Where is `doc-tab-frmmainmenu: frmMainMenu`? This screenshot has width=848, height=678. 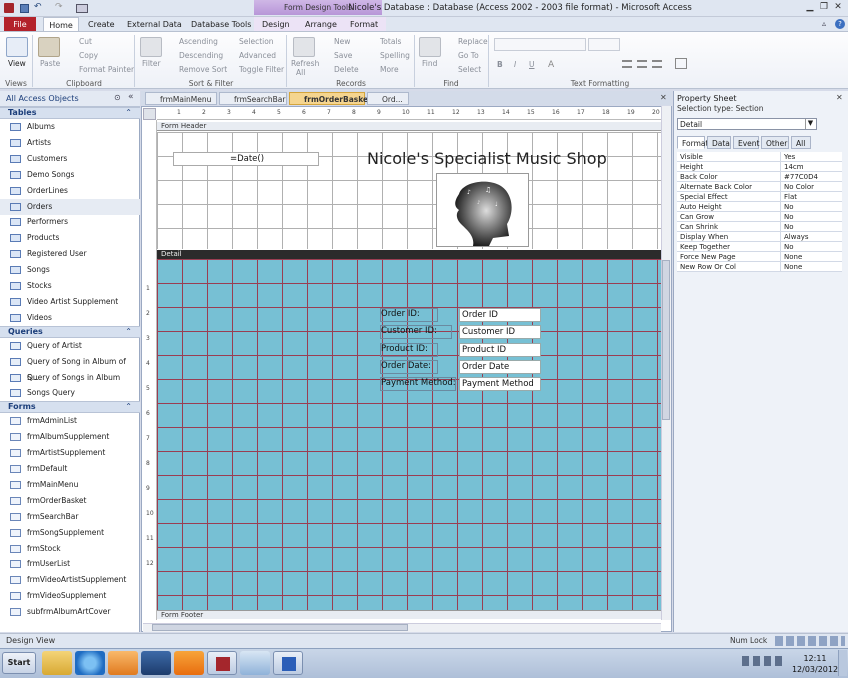 doc-tab-frmmainmenu: frmMainMenu is located at coordinates (181, 98).